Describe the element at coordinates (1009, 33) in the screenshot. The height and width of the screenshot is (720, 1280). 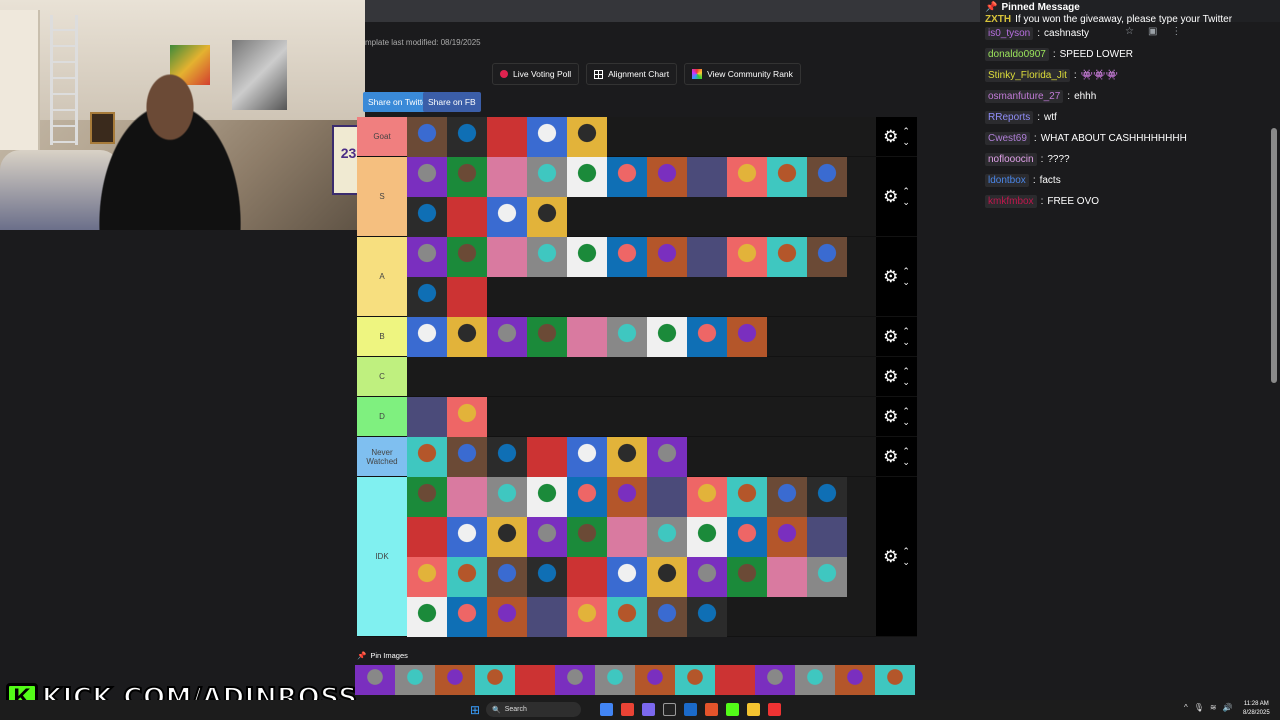
I see `chat-username: is0_tyson` at that location.